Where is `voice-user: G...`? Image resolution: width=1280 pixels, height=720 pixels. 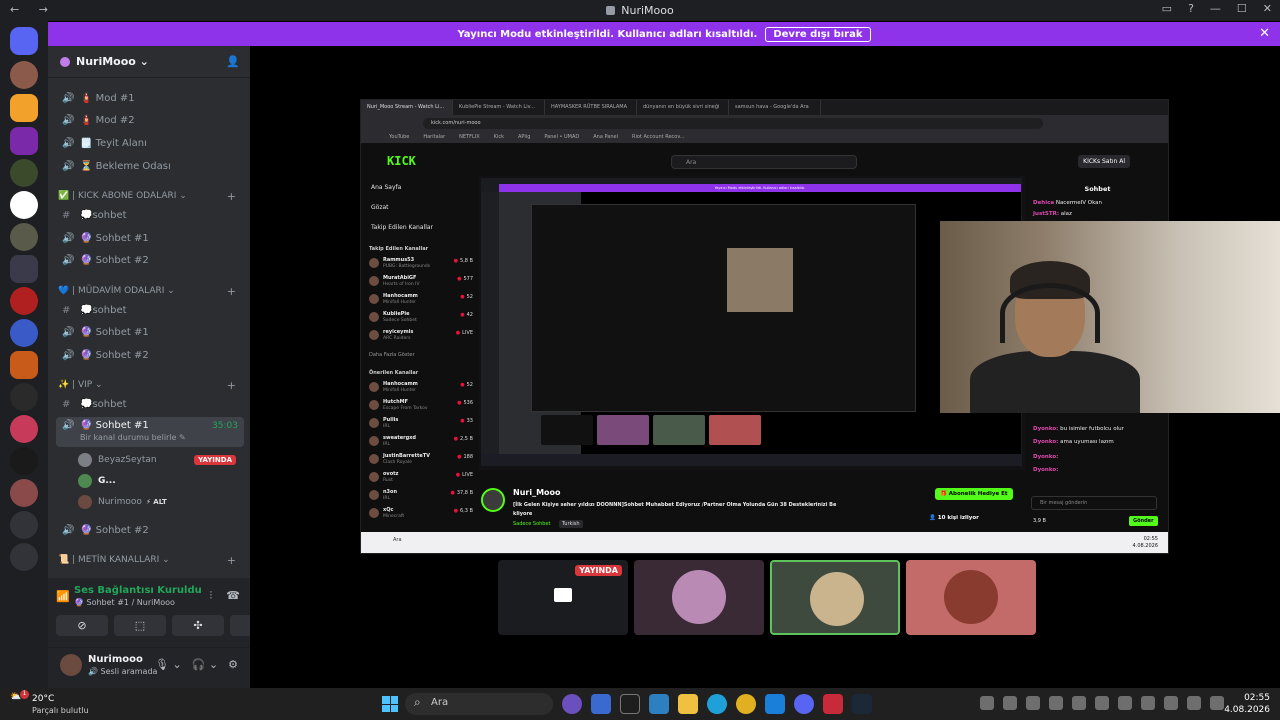
voice-user: G... is located at coordinates (160, 481).